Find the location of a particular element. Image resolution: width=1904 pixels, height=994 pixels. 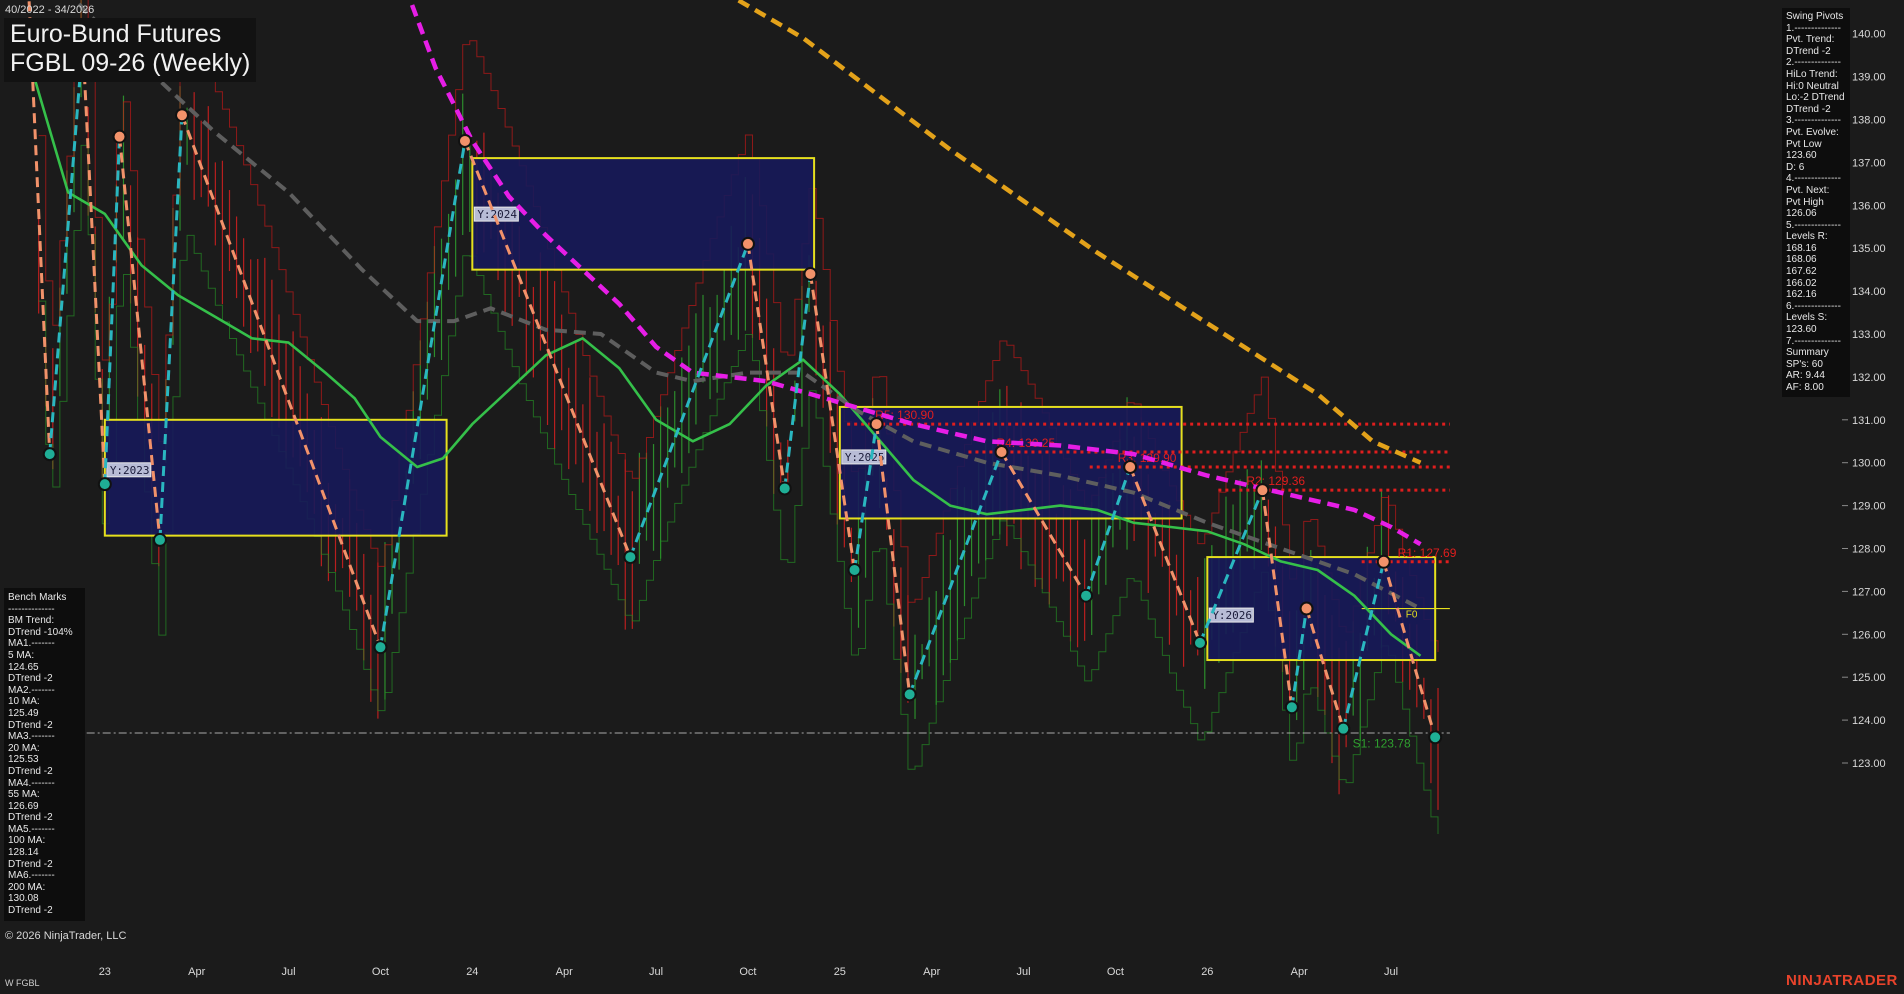

benchmark-line: 125.49 is located at coordinates (23, 713).